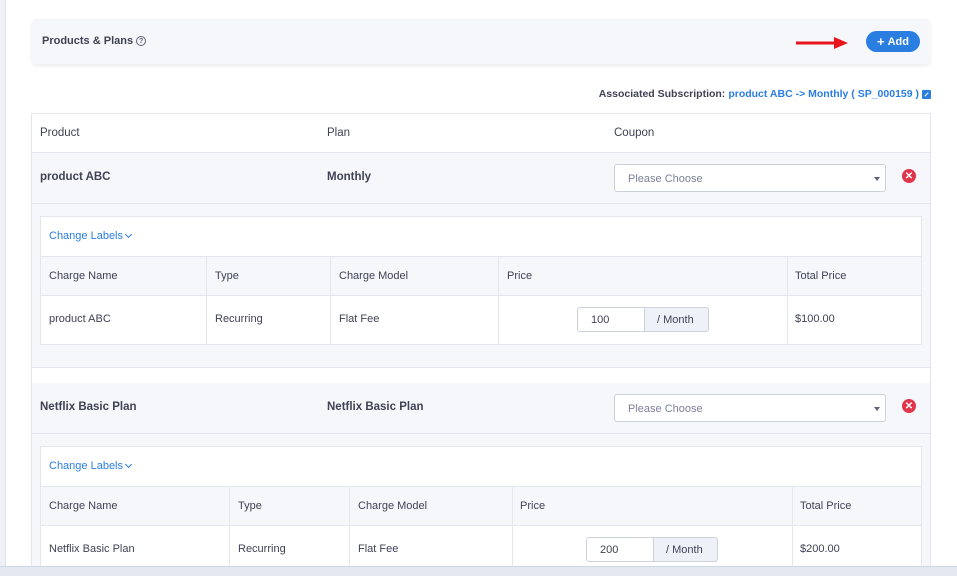  What do you see at coordinates (375, 407) in the screenshot?
I see `plan-name: Netflix Basic Plan` at bounding box center [375, 407].